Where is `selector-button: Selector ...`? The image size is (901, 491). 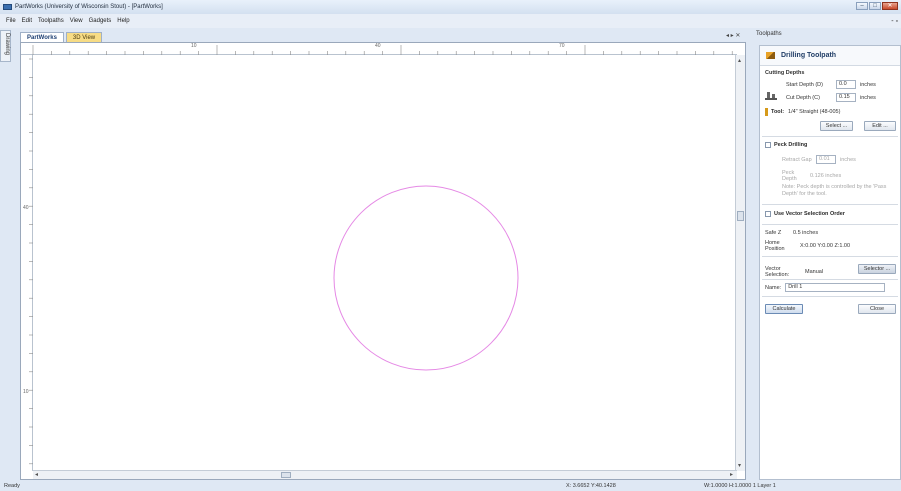 selector-button: Selector ... is located at coordinates (877, 269).